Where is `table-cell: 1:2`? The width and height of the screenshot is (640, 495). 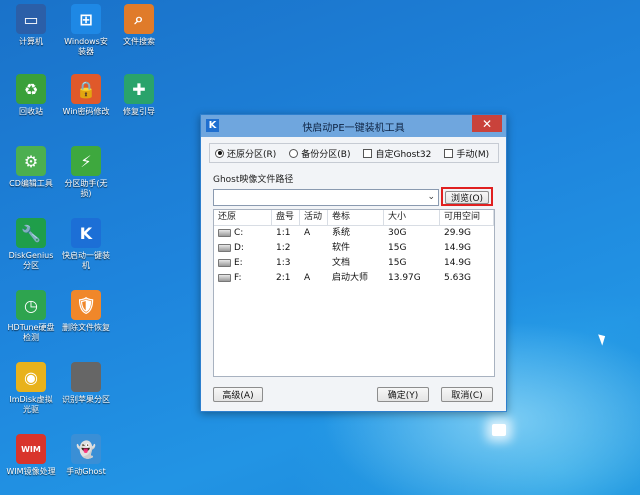 table-cell: 1:2 is located at coordinates (283, 248).